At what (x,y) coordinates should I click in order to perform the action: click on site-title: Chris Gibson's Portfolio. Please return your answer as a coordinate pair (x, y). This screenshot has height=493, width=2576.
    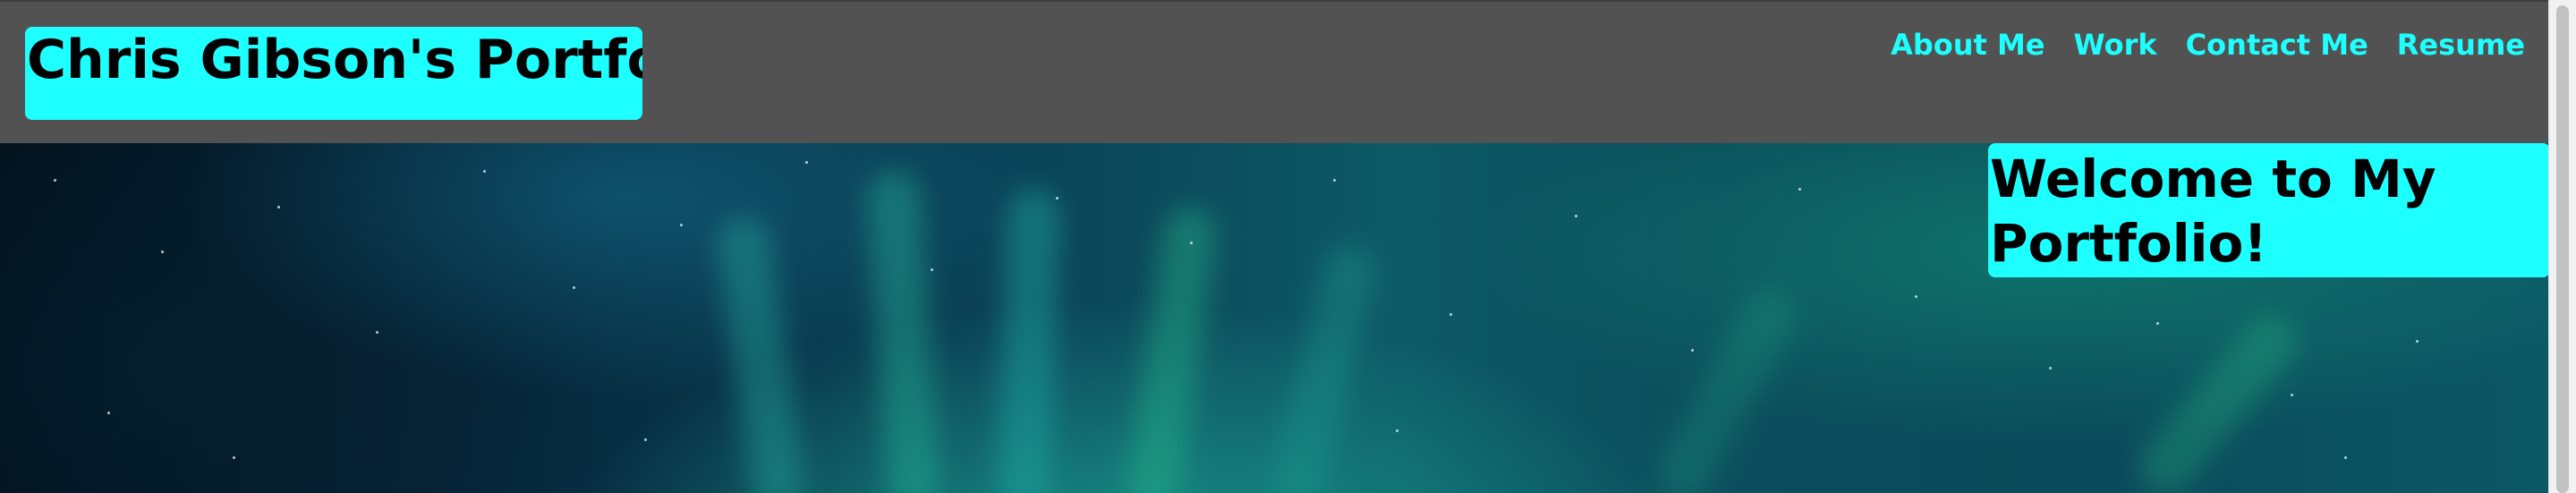
    Looking at the image, I should click on (333, 74).